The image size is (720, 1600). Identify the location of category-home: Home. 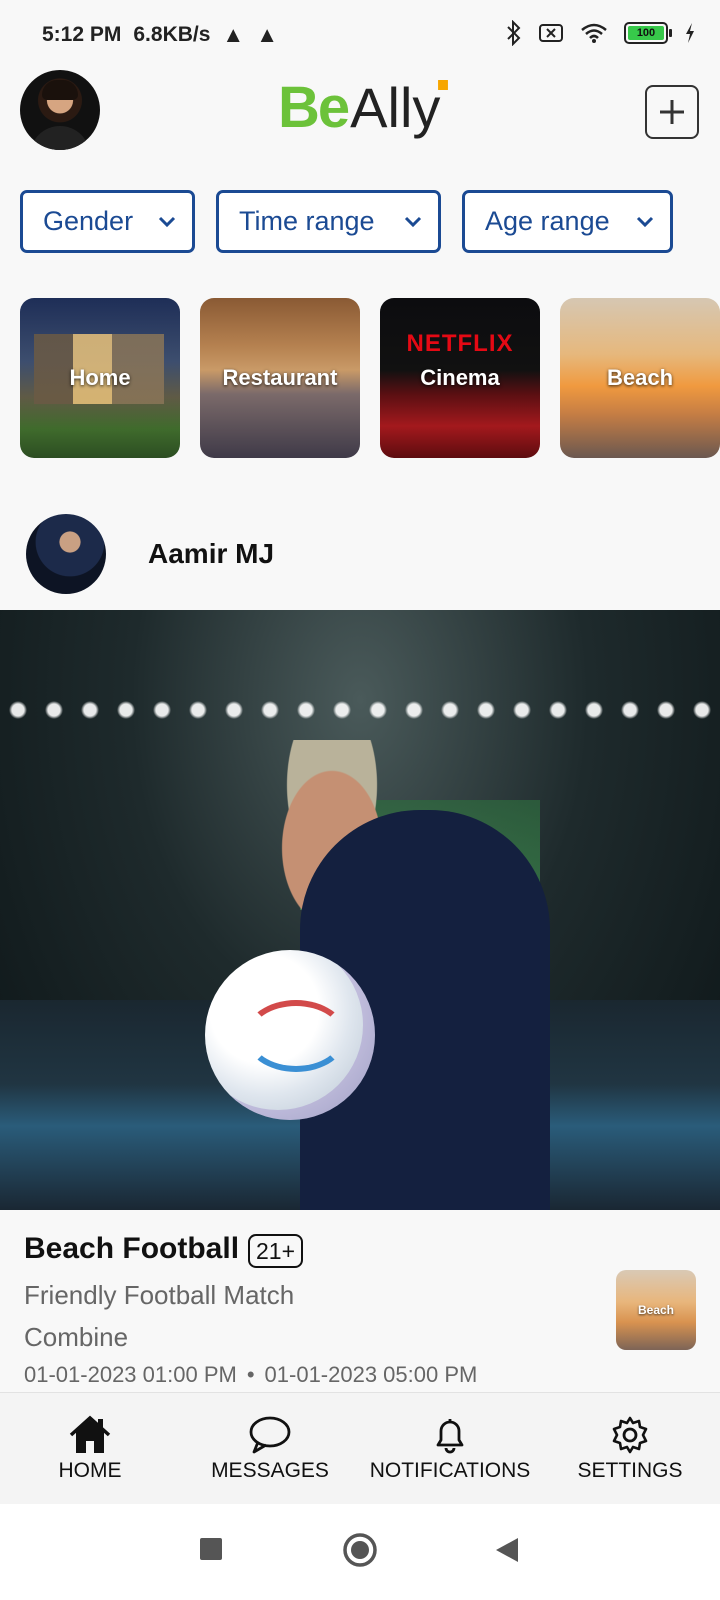
(100, 378).